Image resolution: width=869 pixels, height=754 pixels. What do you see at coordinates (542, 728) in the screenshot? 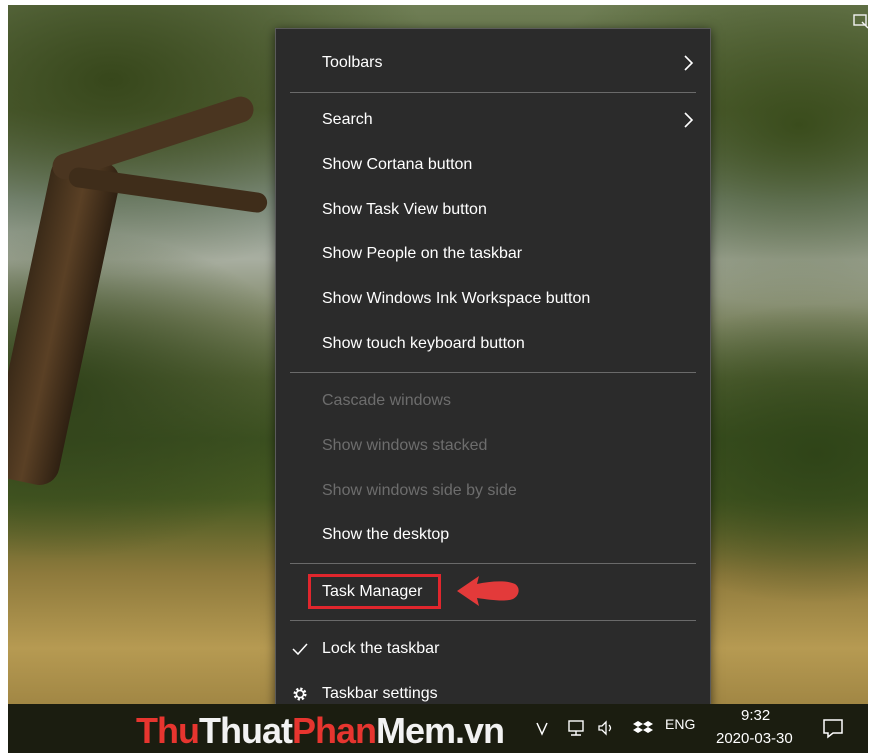
I see `wifi-icon` at bounding box center [542, 728].